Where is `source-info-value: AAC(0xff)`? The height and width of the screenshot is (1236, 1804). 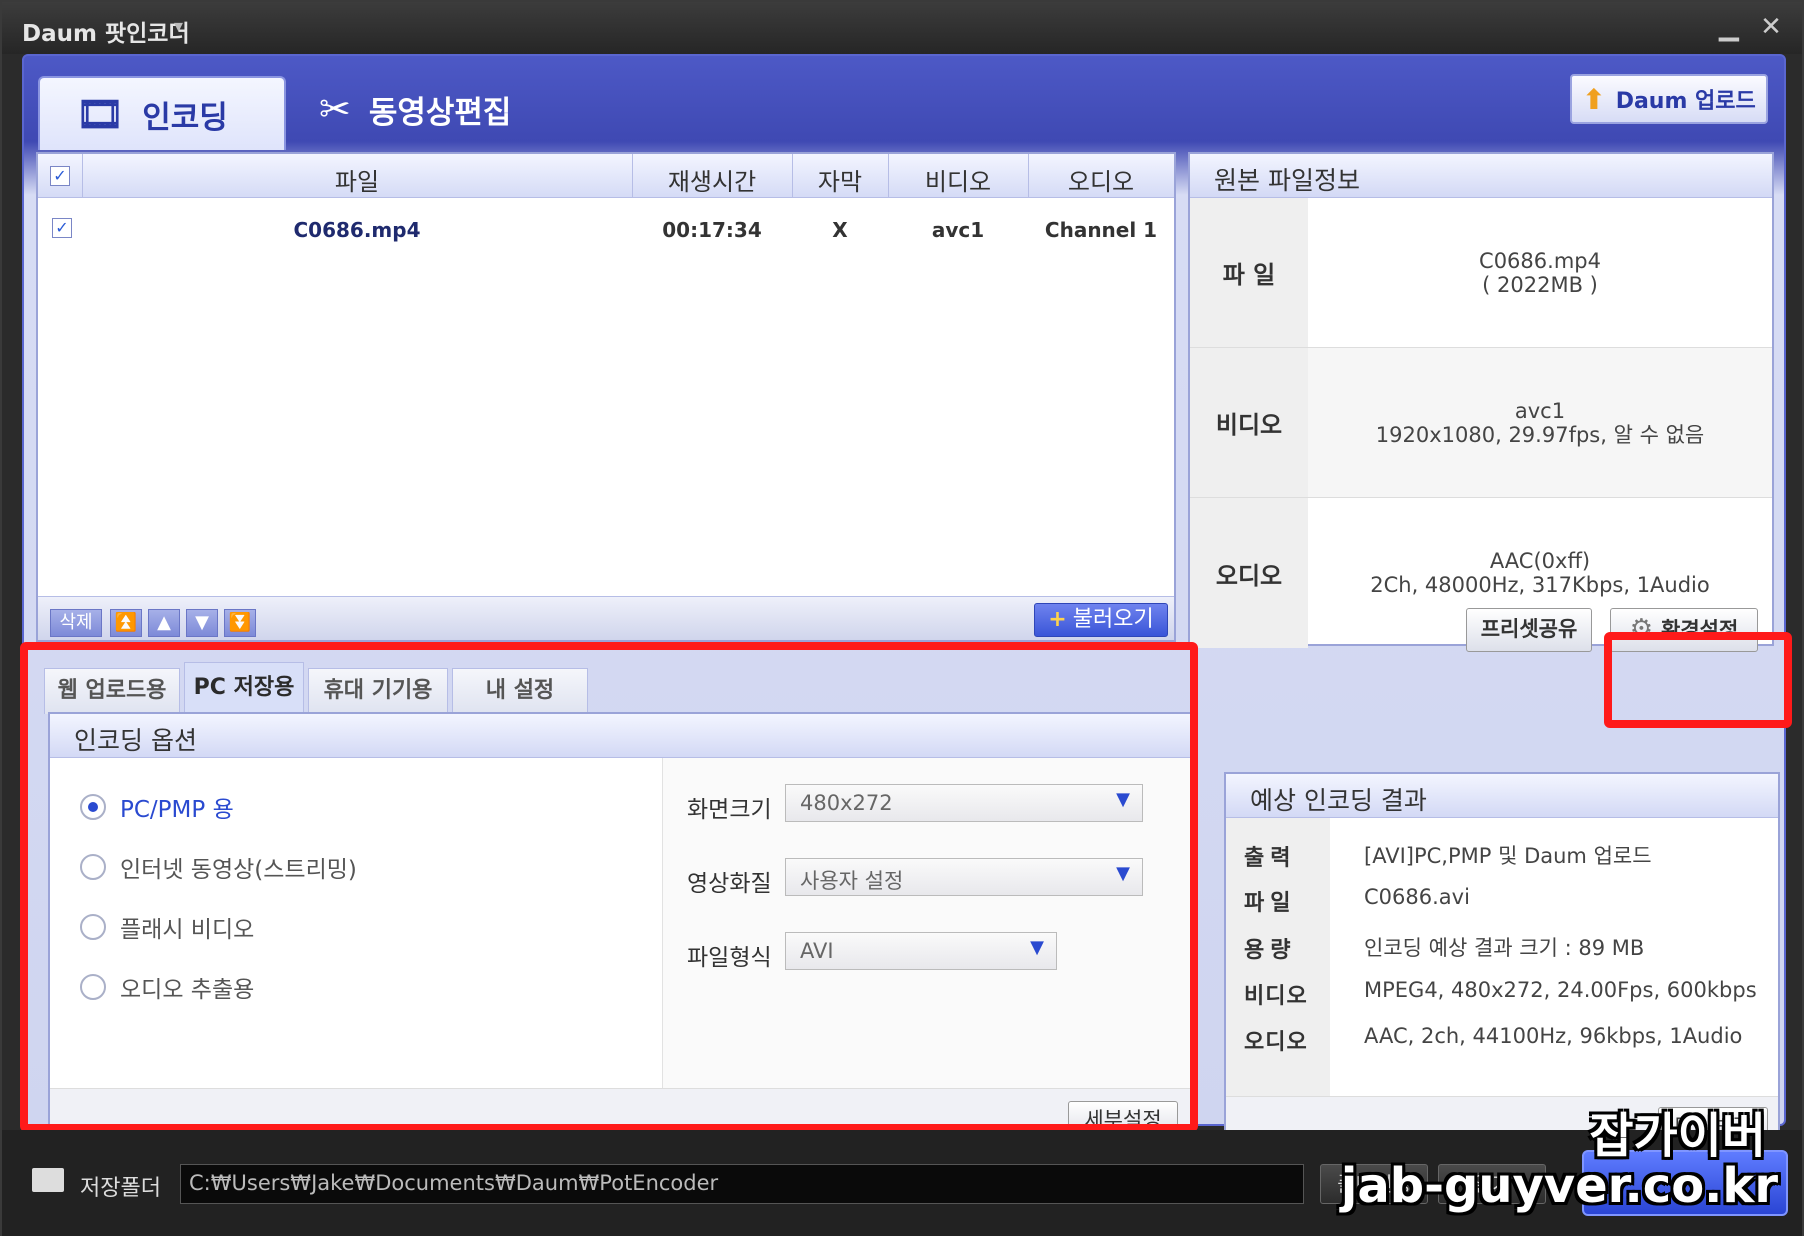 source-info-value: AAC(0xff) is located at coordinates (1540, 561).